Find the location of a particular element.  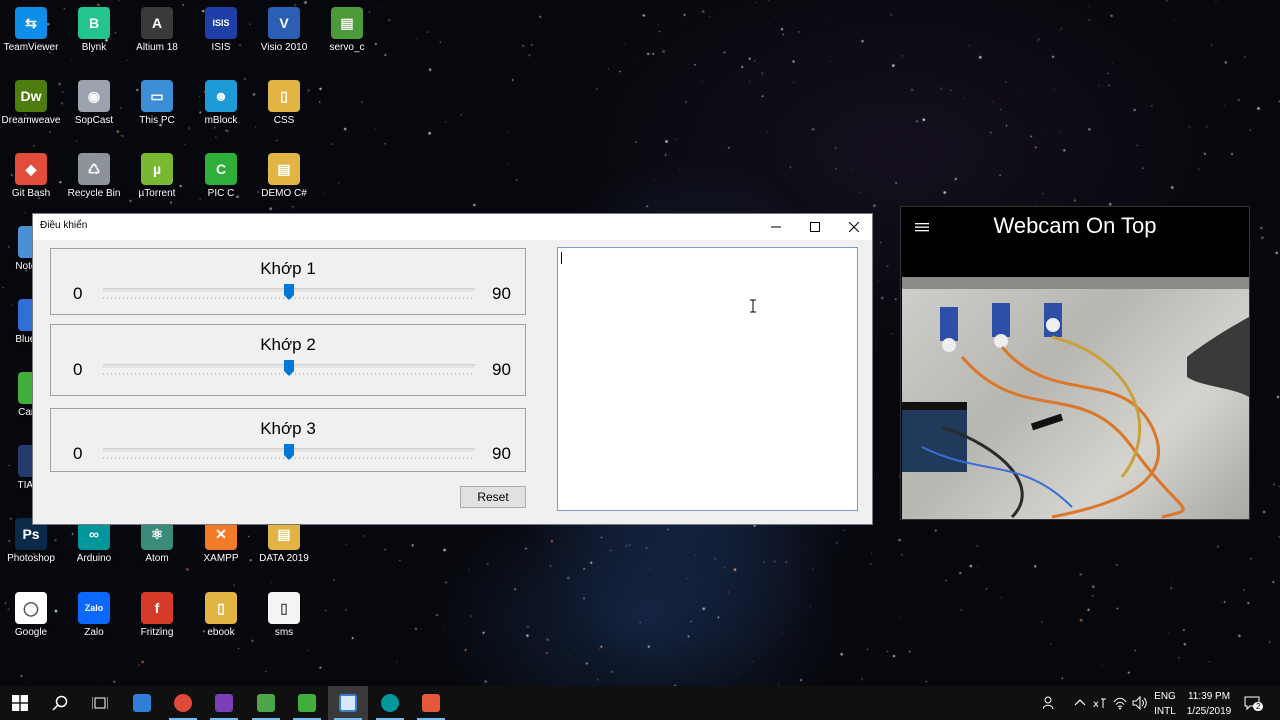

desktop-icon-isis: ISIS ISIS is located at coordinates (221, 30).